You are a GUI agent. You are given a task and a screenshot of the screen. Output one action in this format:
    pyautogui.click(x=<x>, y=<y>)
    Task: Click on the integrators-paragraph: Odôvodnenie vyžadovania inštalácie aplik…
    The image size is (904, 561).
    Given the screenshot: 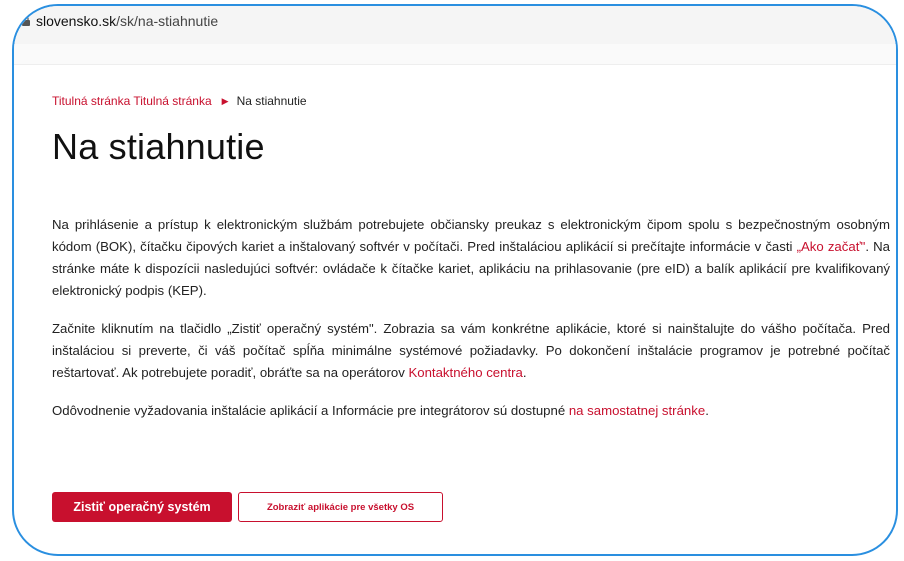 What is the action you would take?
    pyautogui.click(x=471, y=411)
    